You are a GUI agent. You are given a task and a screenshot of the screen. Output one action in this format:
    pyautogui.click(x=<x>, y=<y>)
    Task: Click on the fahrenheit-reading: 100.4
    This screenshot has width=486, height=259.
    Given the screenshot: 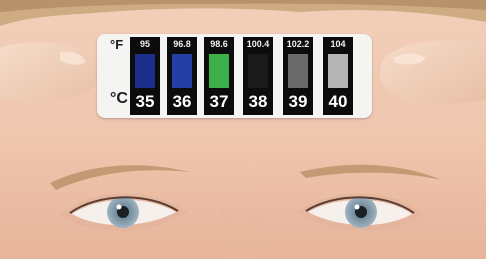 What is the action you would take?
    pyautogui.click(x=258, y=44)
    